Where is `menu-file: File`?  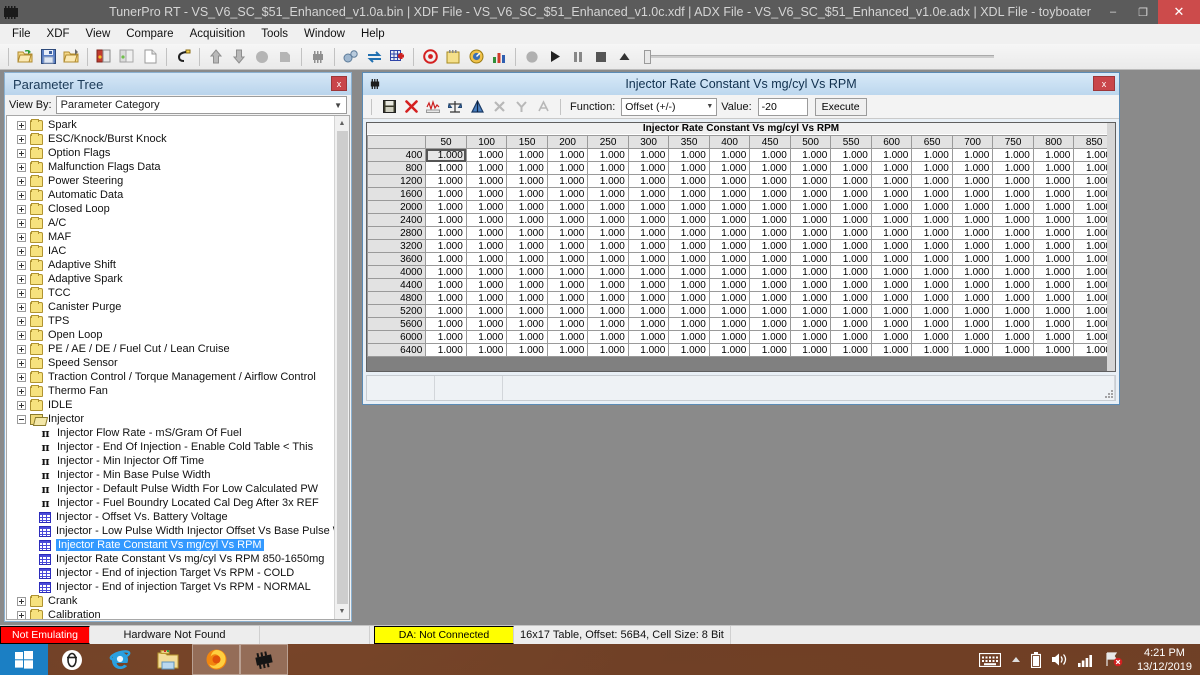
menu-file: File is located at coordinates (21, 34).